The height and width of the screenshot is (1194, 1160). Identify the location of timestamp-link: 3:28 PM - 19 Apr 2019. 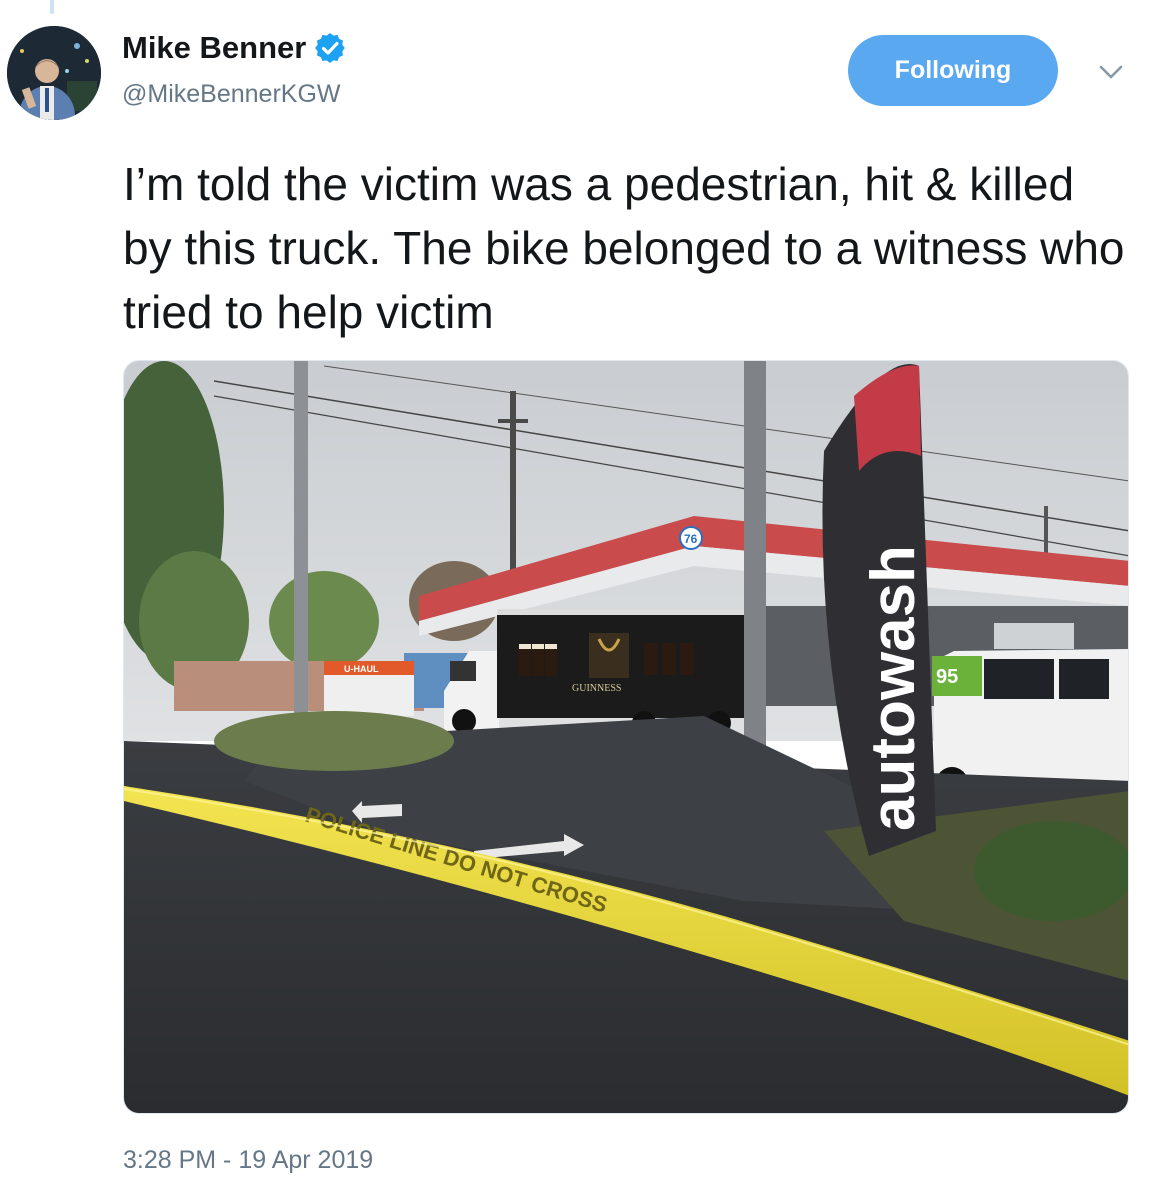
(248, 1160).